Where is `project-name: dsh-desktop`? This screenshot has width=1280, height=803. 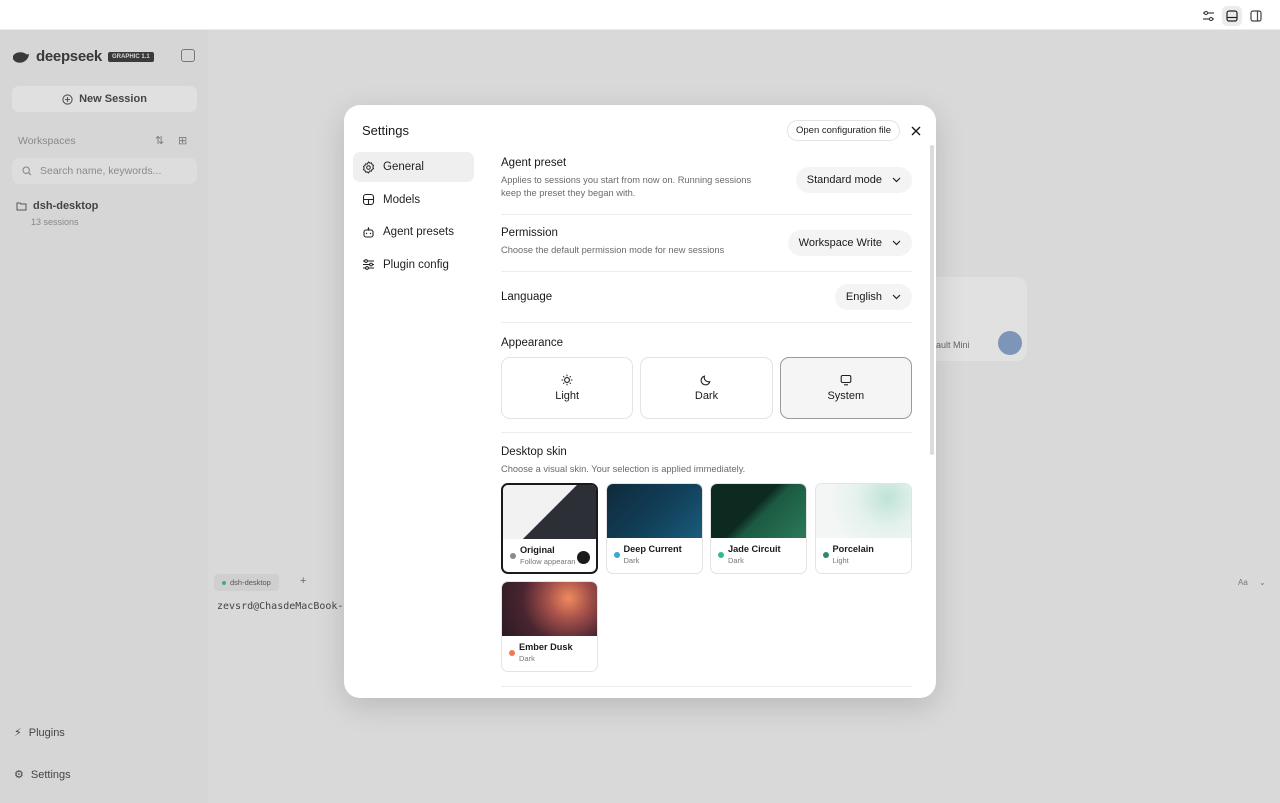
project-name: dsh-desktop is located at coordinates (66, 206).